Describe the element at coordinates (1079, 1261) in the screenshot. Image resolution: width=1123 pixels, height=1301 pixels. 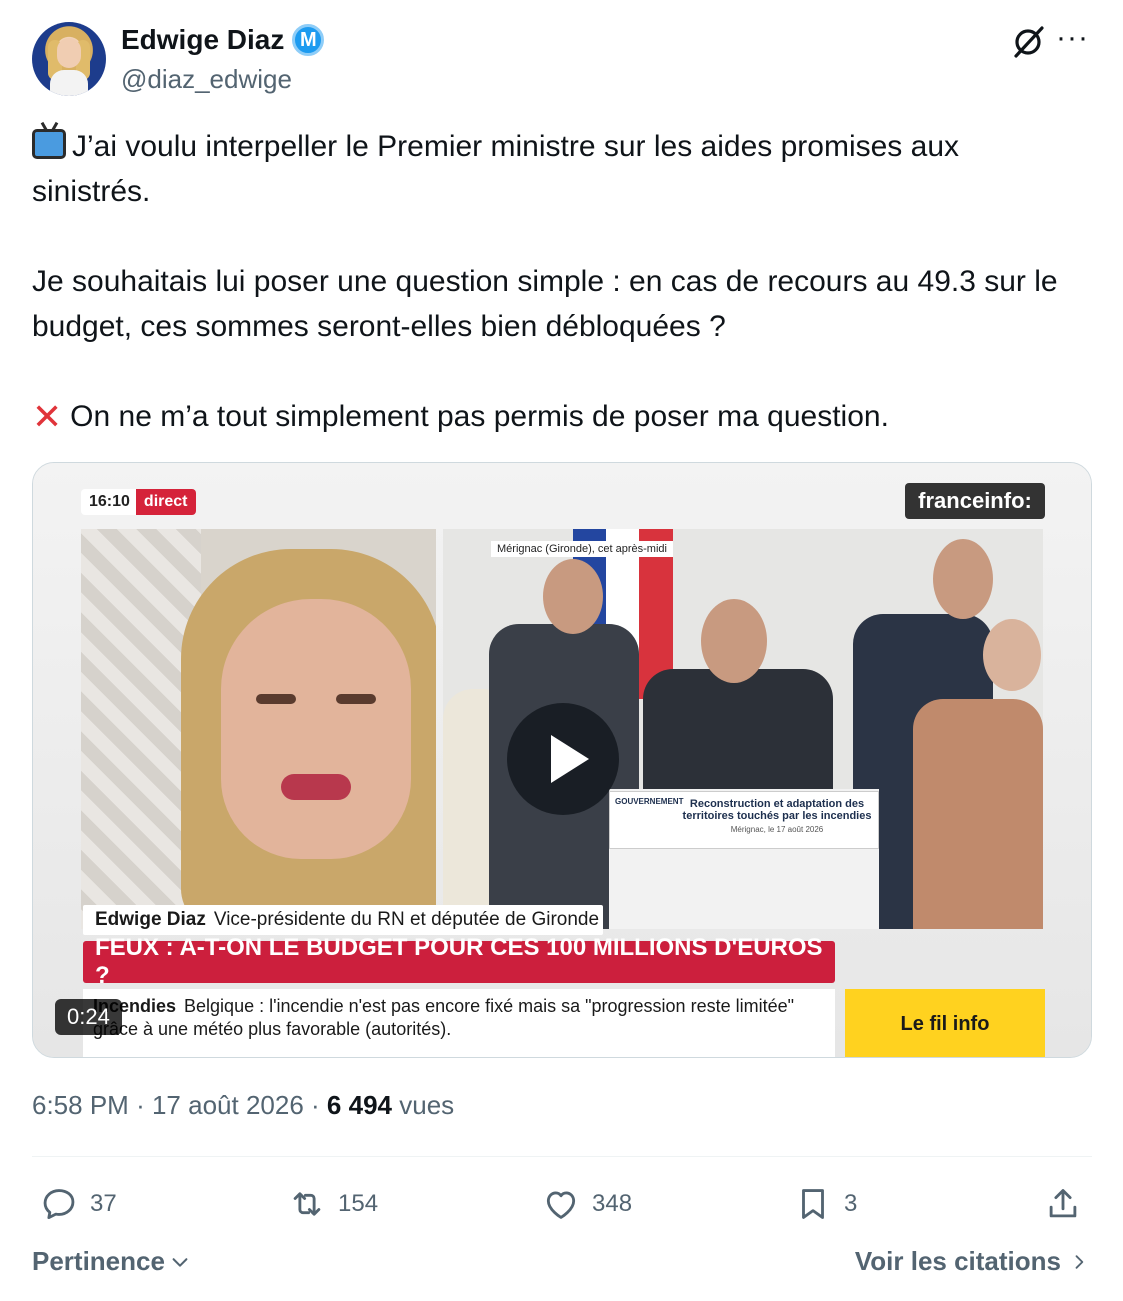
I see `chevron-right-icon` at that location.